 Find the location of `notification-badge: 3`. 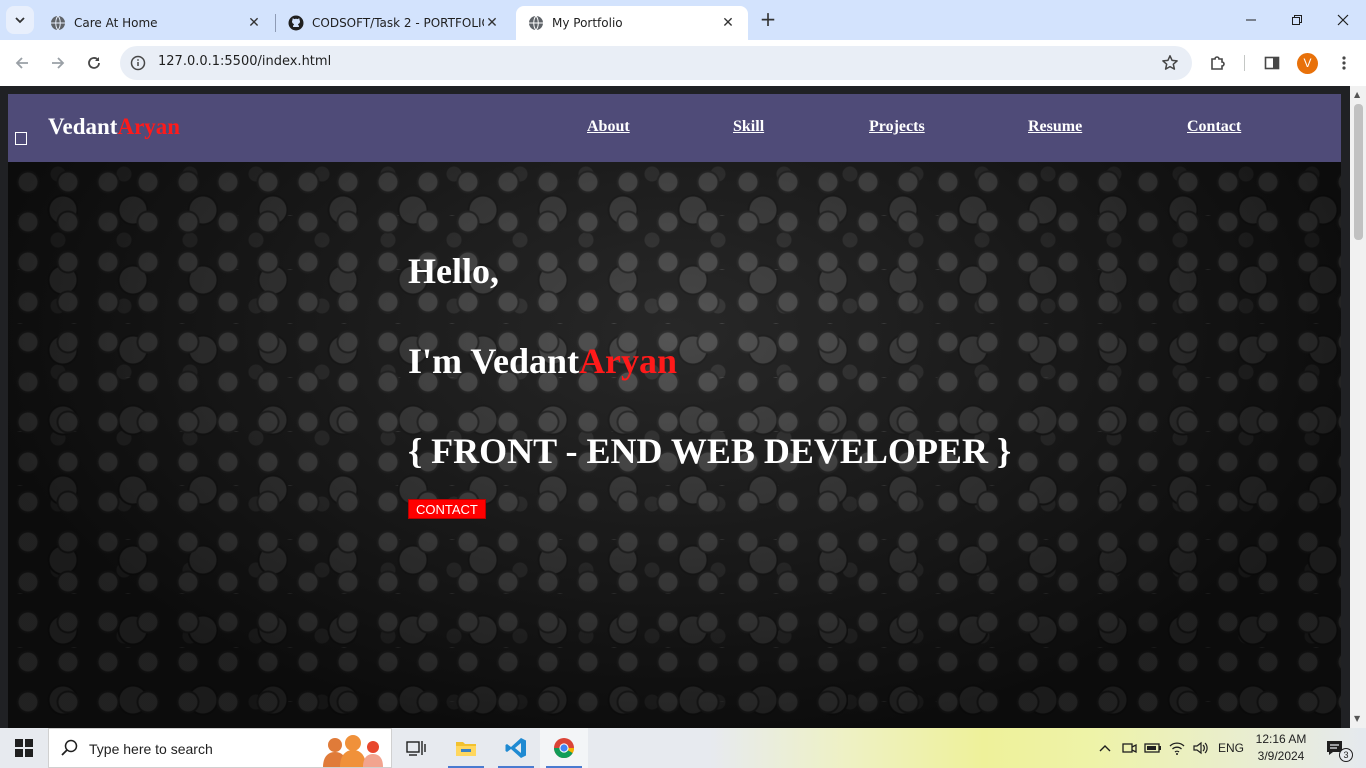

notification-badge: 3 is located at coordinates (1346, 755).